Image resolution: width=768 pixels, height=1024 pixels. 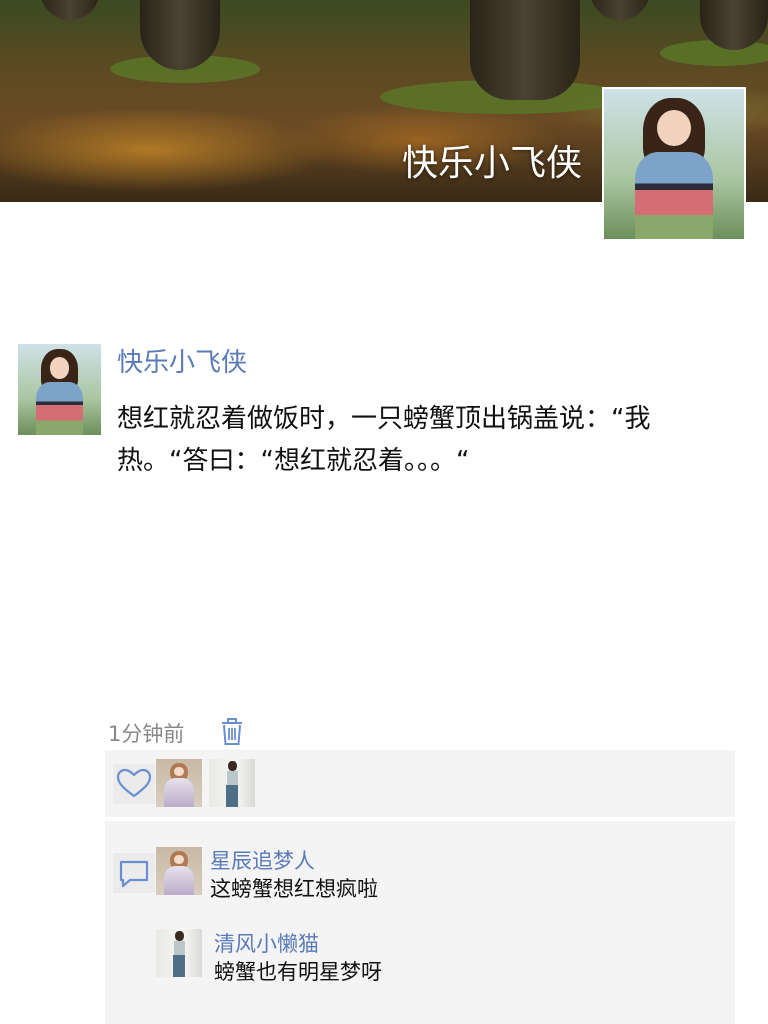 What do you see at coordinates (146, 734) in the screenshot?
I see `post-timestamp: 1分钟前` at bounding box center [146, 734].